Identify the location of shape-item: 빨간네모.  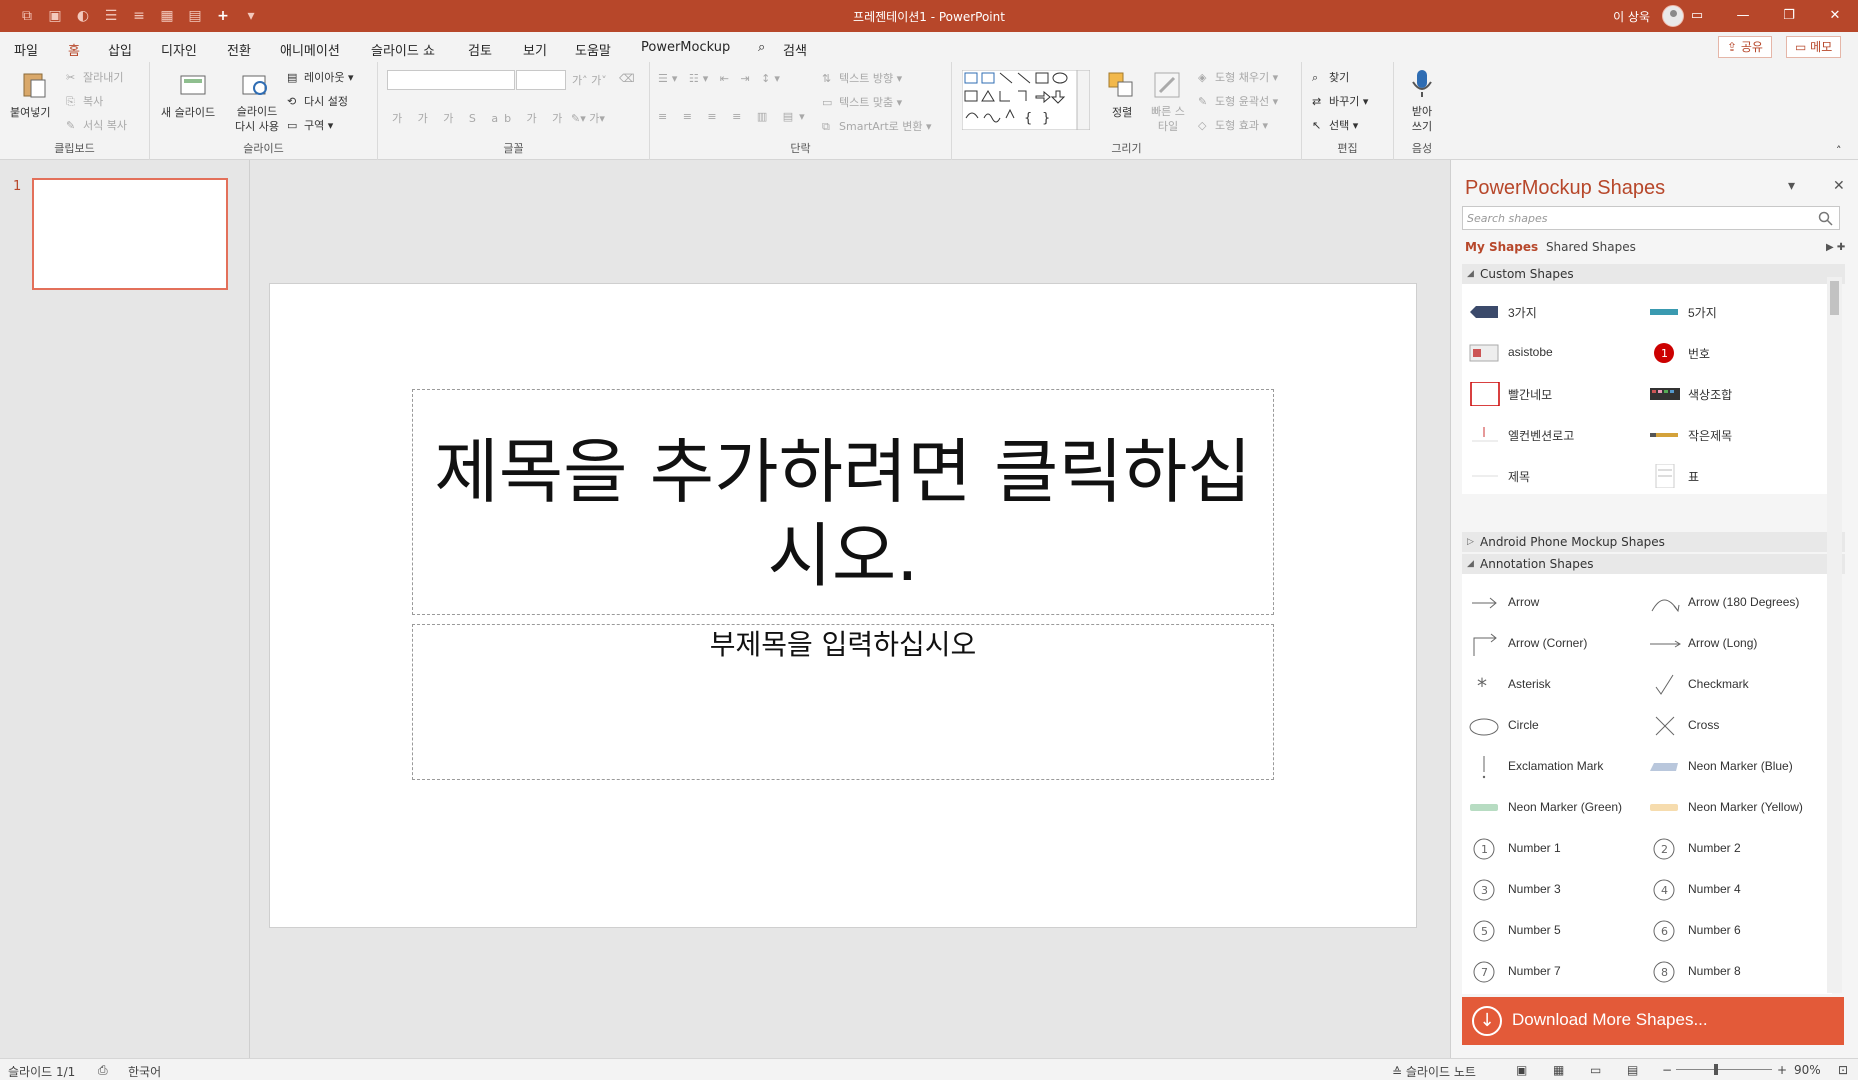
(1552, 394).